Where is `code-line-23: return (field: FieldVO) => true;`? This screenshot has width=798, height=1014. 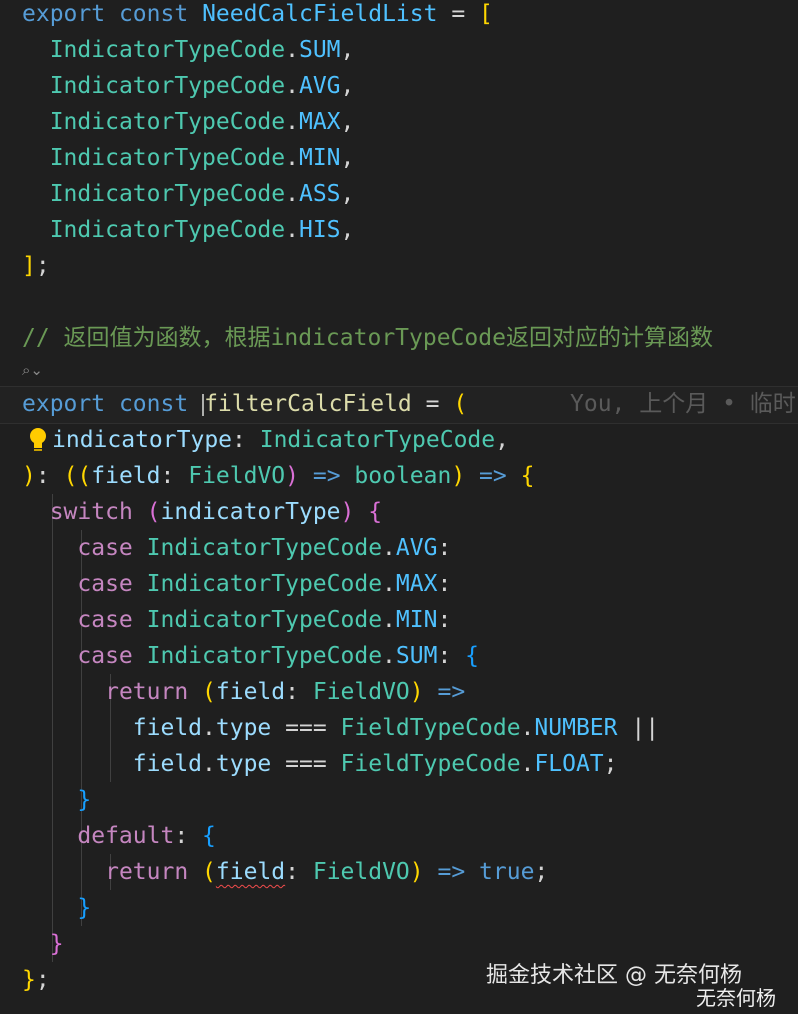 code-line-23: return (field: FieldVO) => true; is located at coordinates (285, 872).